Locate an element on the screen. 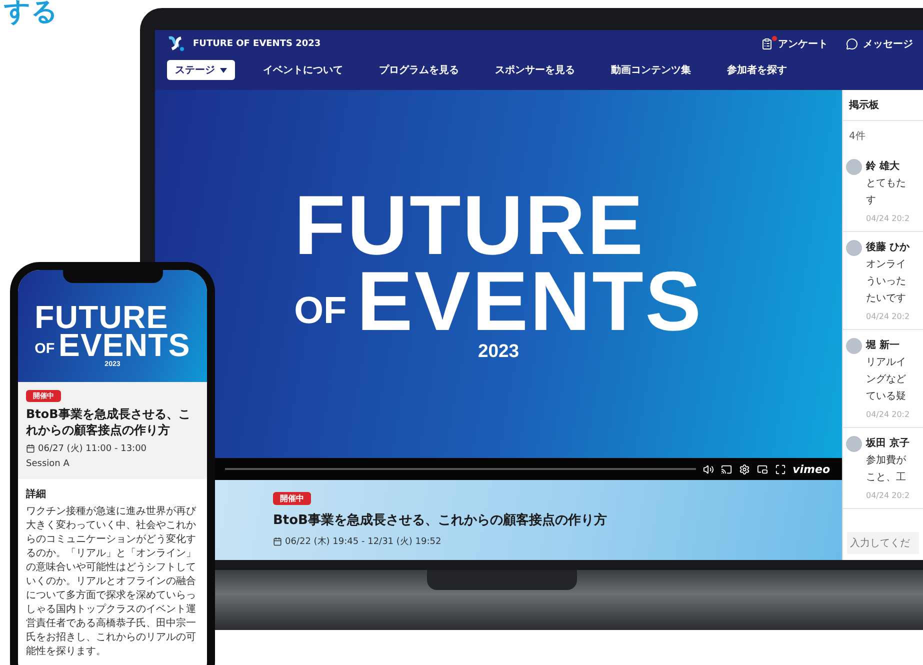 The image size is (923, 665). hero-logo-text: EVENTS is located at coordinates (529, 302).